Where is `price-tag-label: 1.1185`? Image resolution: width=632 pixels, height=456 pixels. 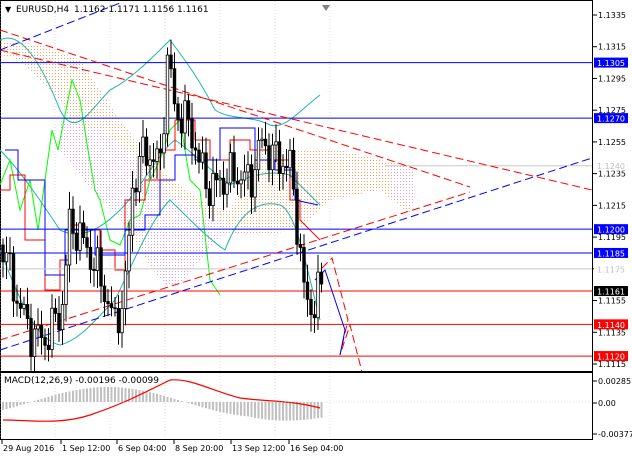 price-tag-label: 1.1185 is located at coordinates (611, 253).